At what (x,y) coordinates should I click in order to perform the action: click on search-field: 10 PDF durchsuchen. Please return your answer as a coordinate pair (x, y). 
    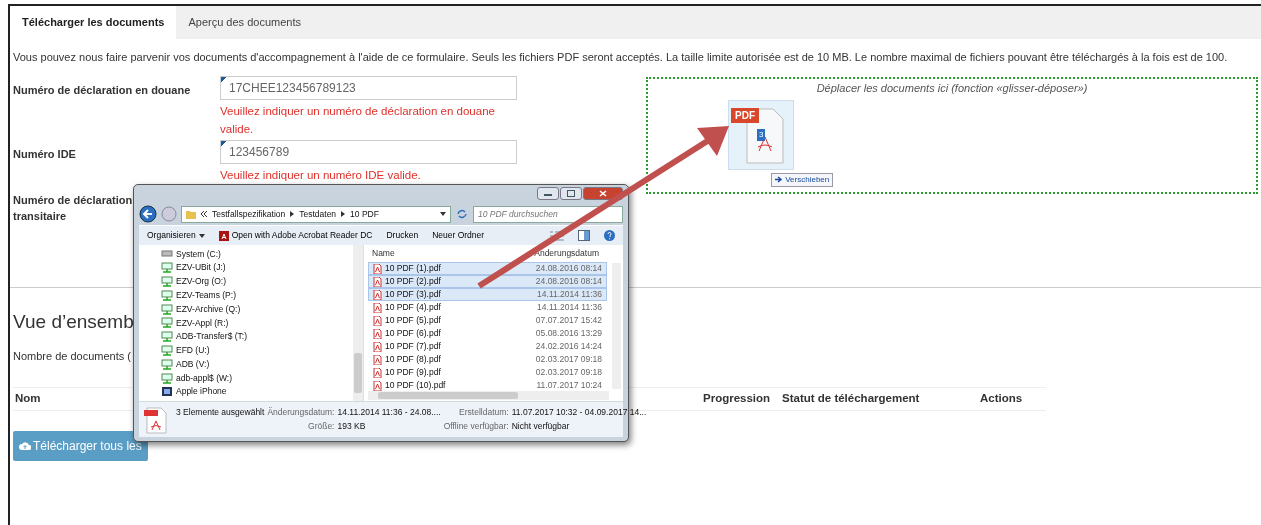
    Looking at the image, I should click on (548, 214).